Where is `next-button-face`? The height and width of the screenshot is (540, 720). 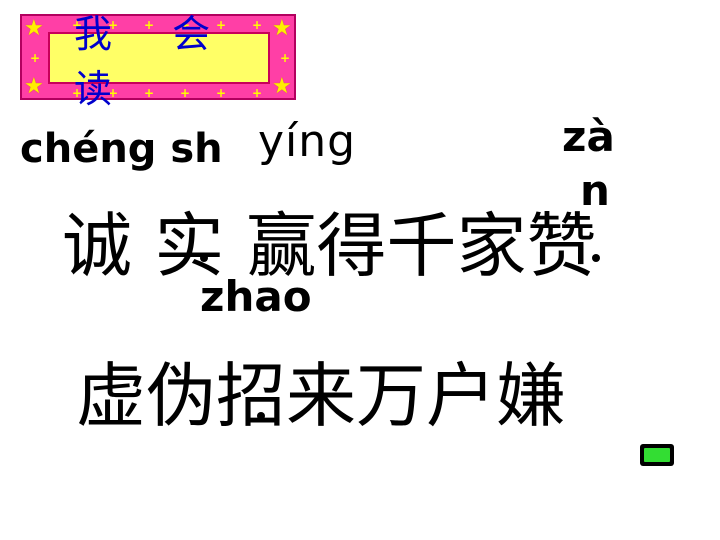 next-button-face is located at coordinates (657, 455).